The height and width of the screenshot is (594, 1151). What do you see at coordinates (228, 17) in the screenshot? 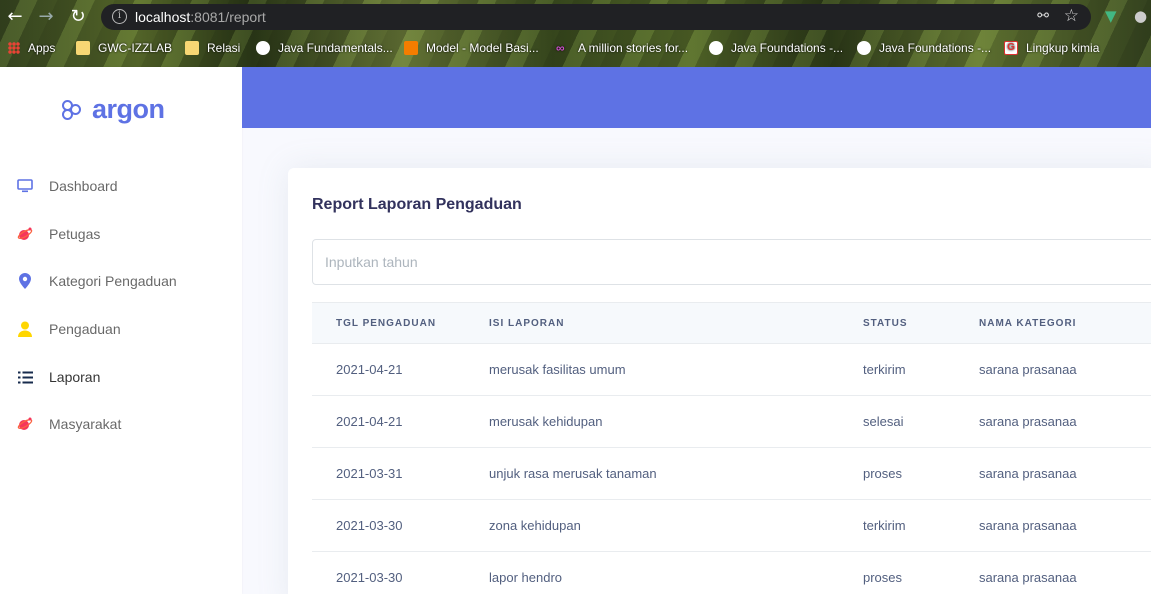
I see `url-path: :8081/report` at bounding box center [228, 17].